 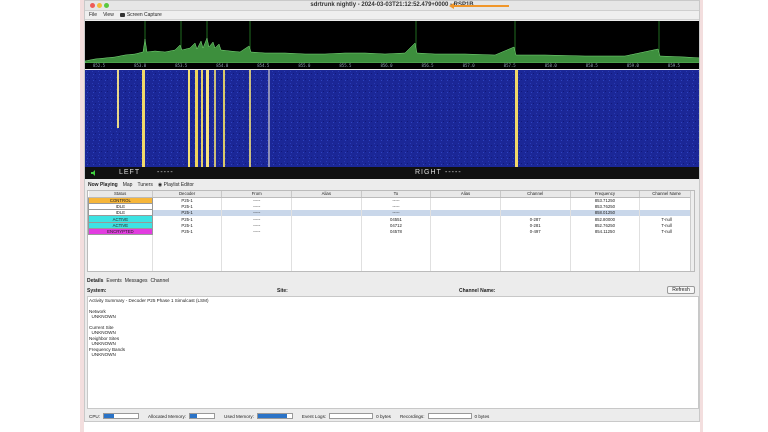 I want to click on frequency-tick: 858.0, so click(x=550, y=65).